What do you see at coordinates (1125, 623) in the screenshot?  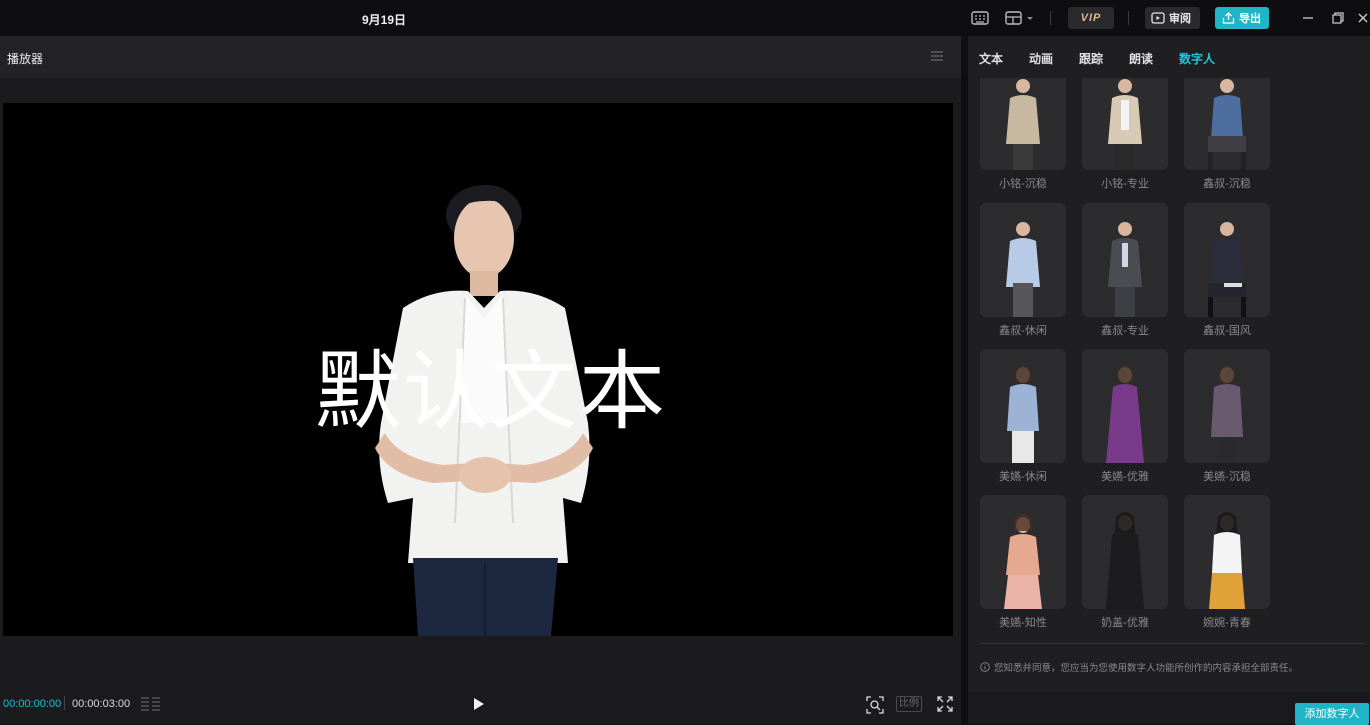 I see `avatar-label: 奶盖-优雅` at bounding box center [1125, 623].